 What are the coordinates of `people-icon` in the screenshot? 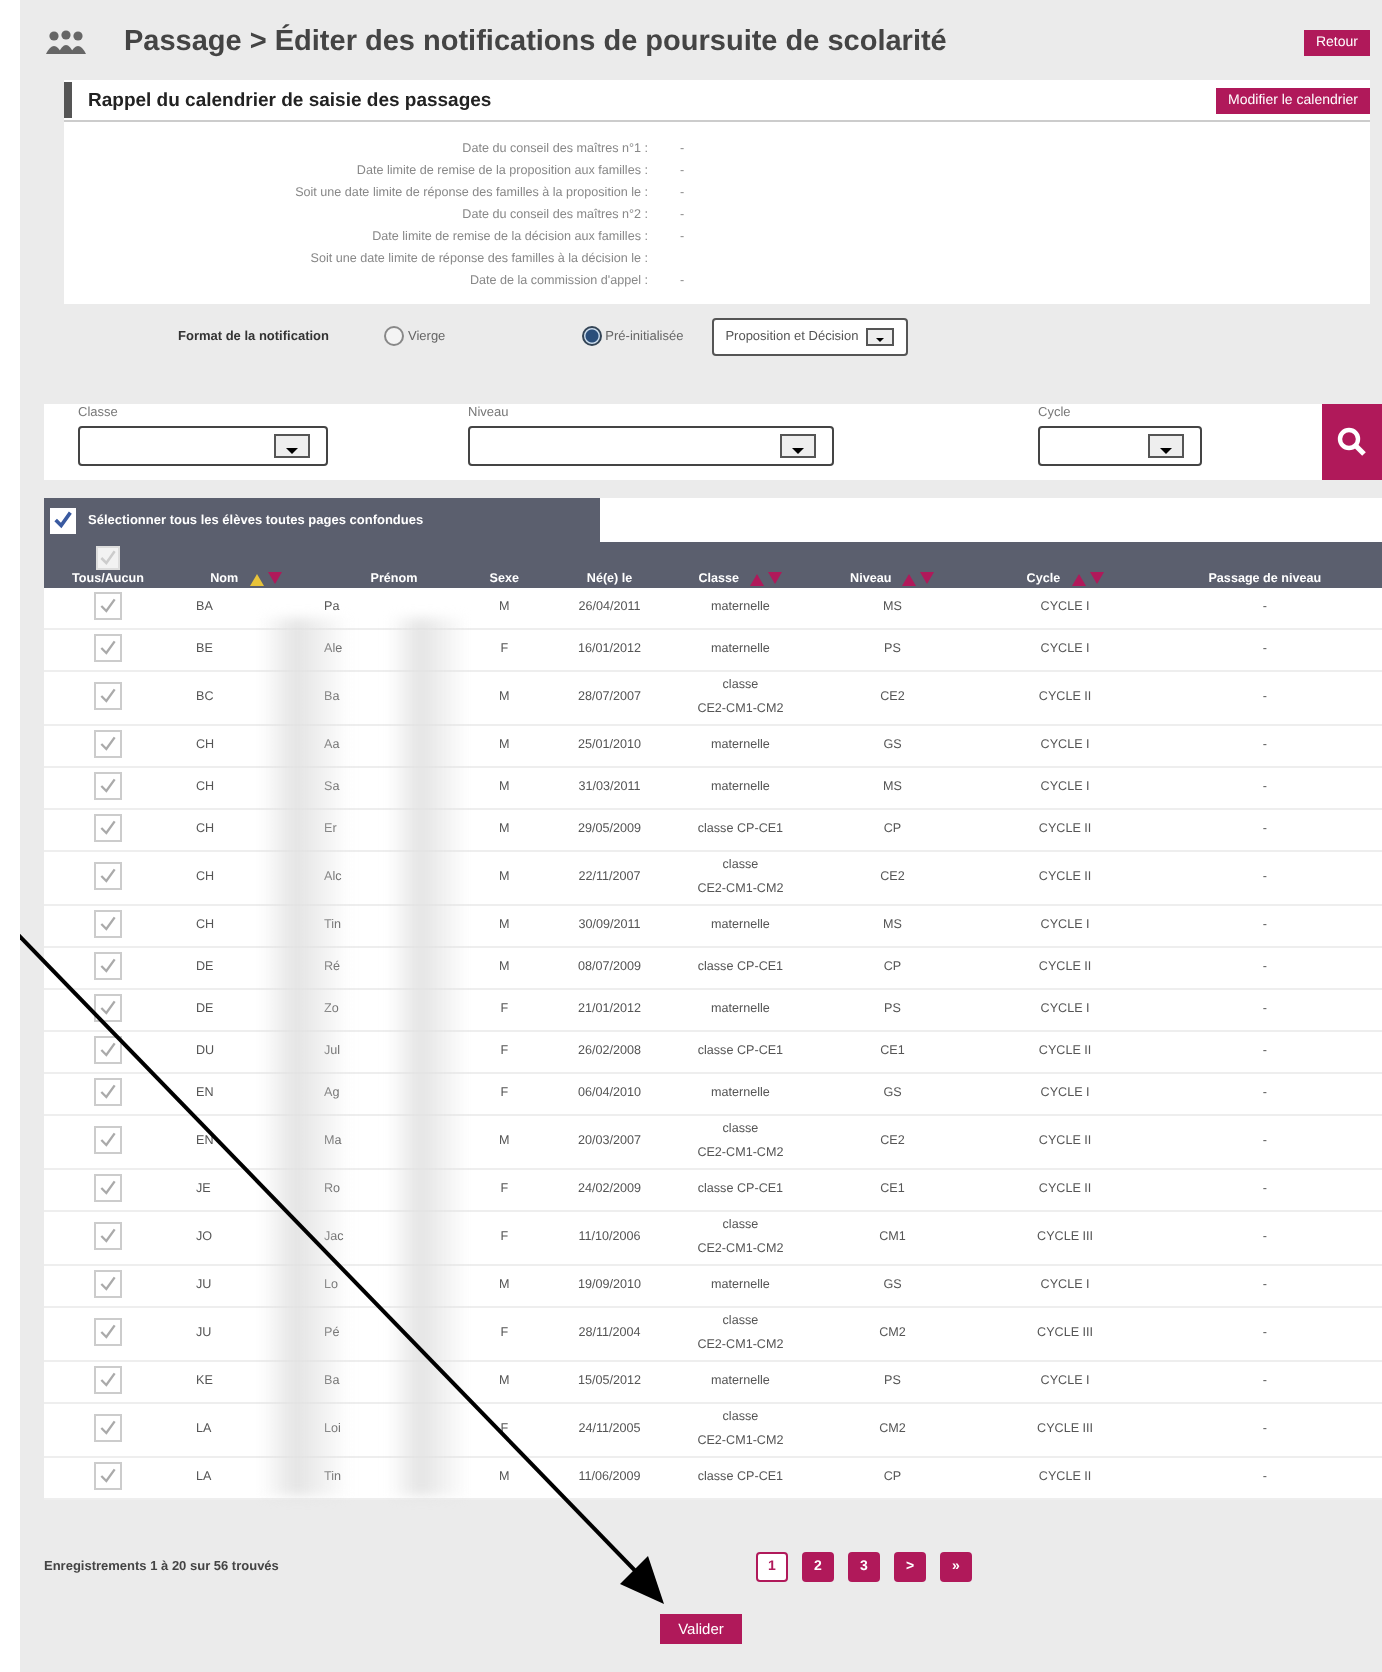 It's located at (66, 42).